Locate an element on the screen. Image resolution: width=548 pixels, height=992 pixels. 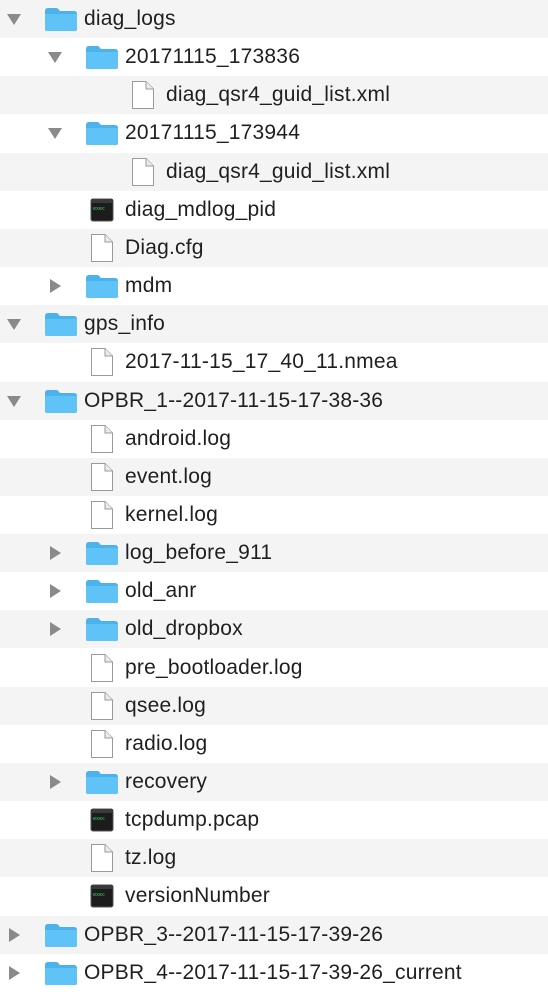
item-name: diag_mdlog_pid is located at coordinates (201, 209).